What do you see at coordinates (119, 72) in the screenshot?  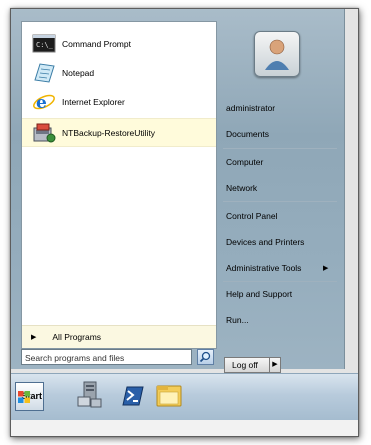 I see `program-notepad: Notepad` at bounding box center [119, 72].